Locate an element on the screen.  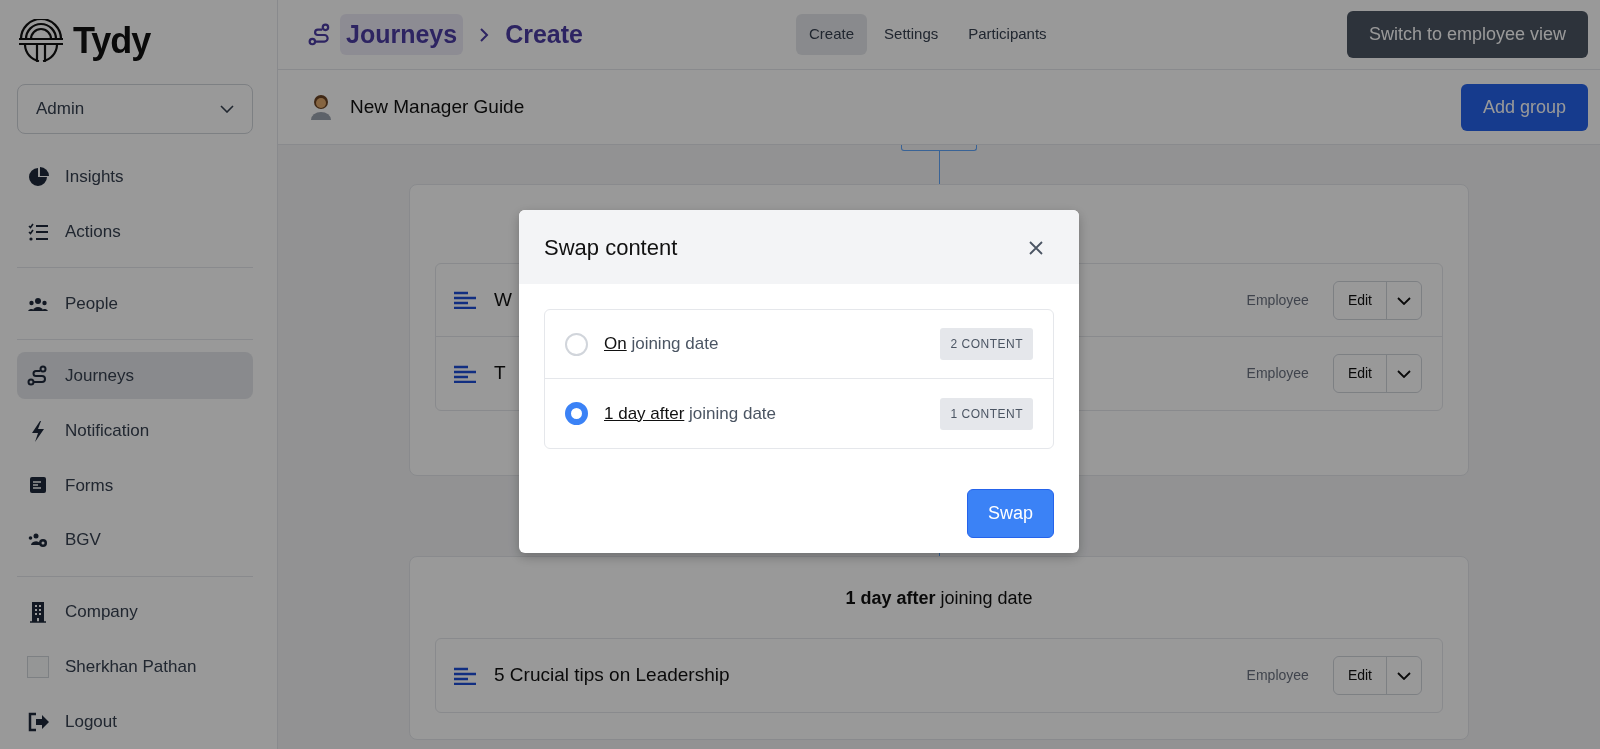
tab: Create is located at coordinates (832, 34).